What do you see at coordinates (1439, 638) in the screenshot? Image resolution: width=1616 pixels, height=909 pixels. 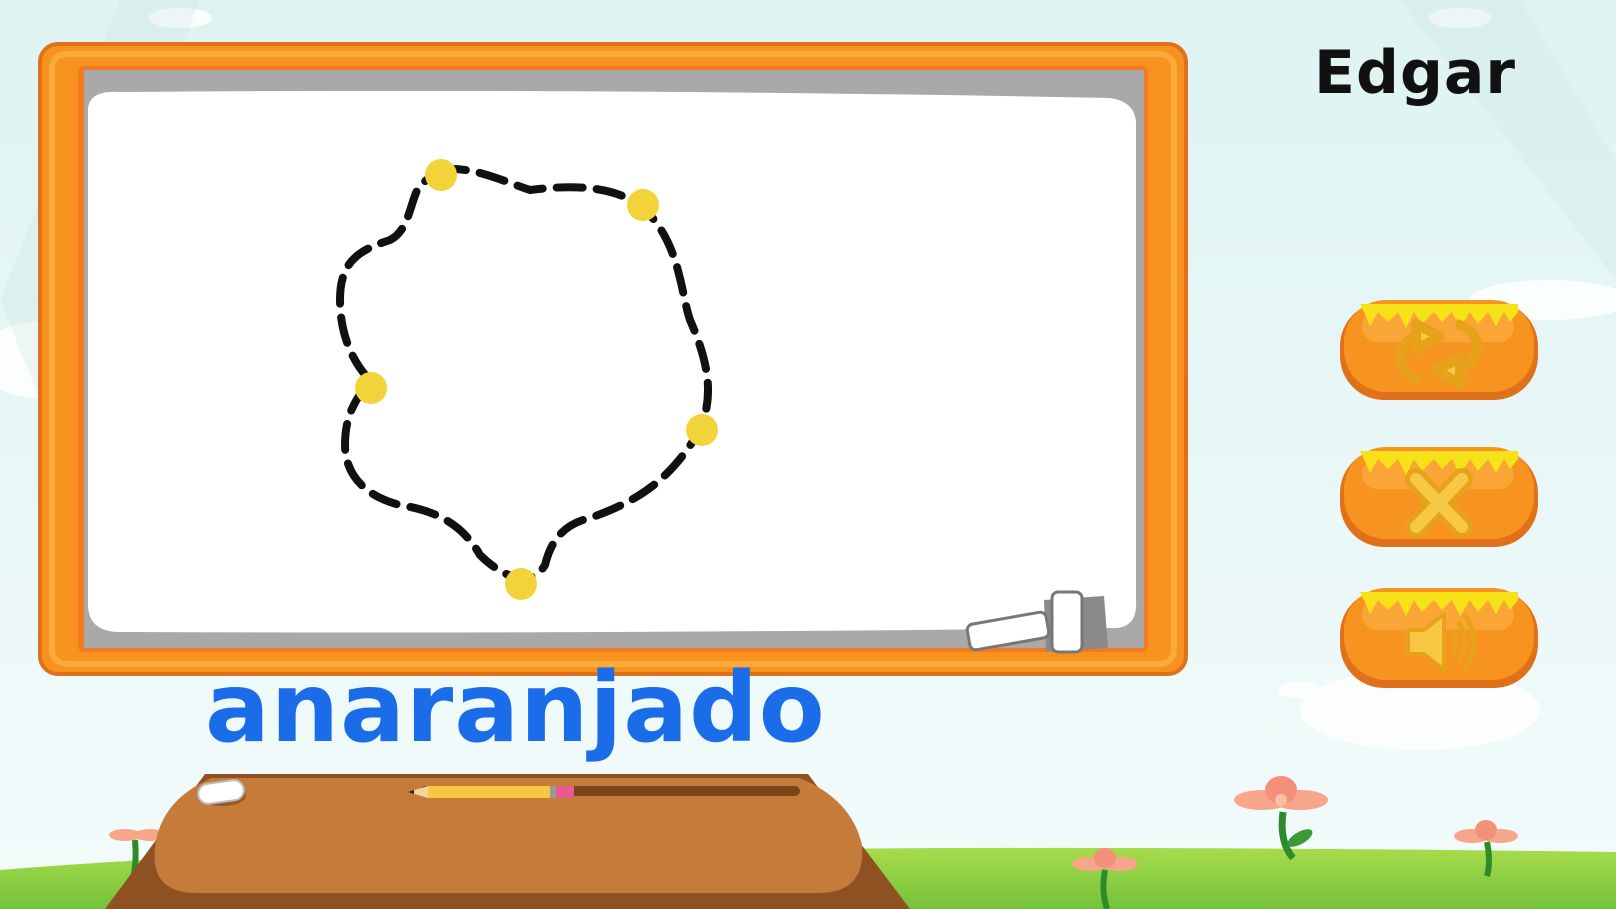 I see `sound-button` at bounding box center [1439, 638].